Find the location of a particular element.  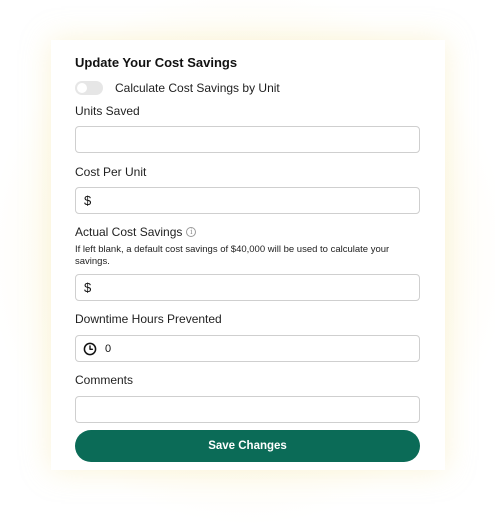

downtime-hours-label: Downtime Hours Prevented is located at coordinates (148, 319).